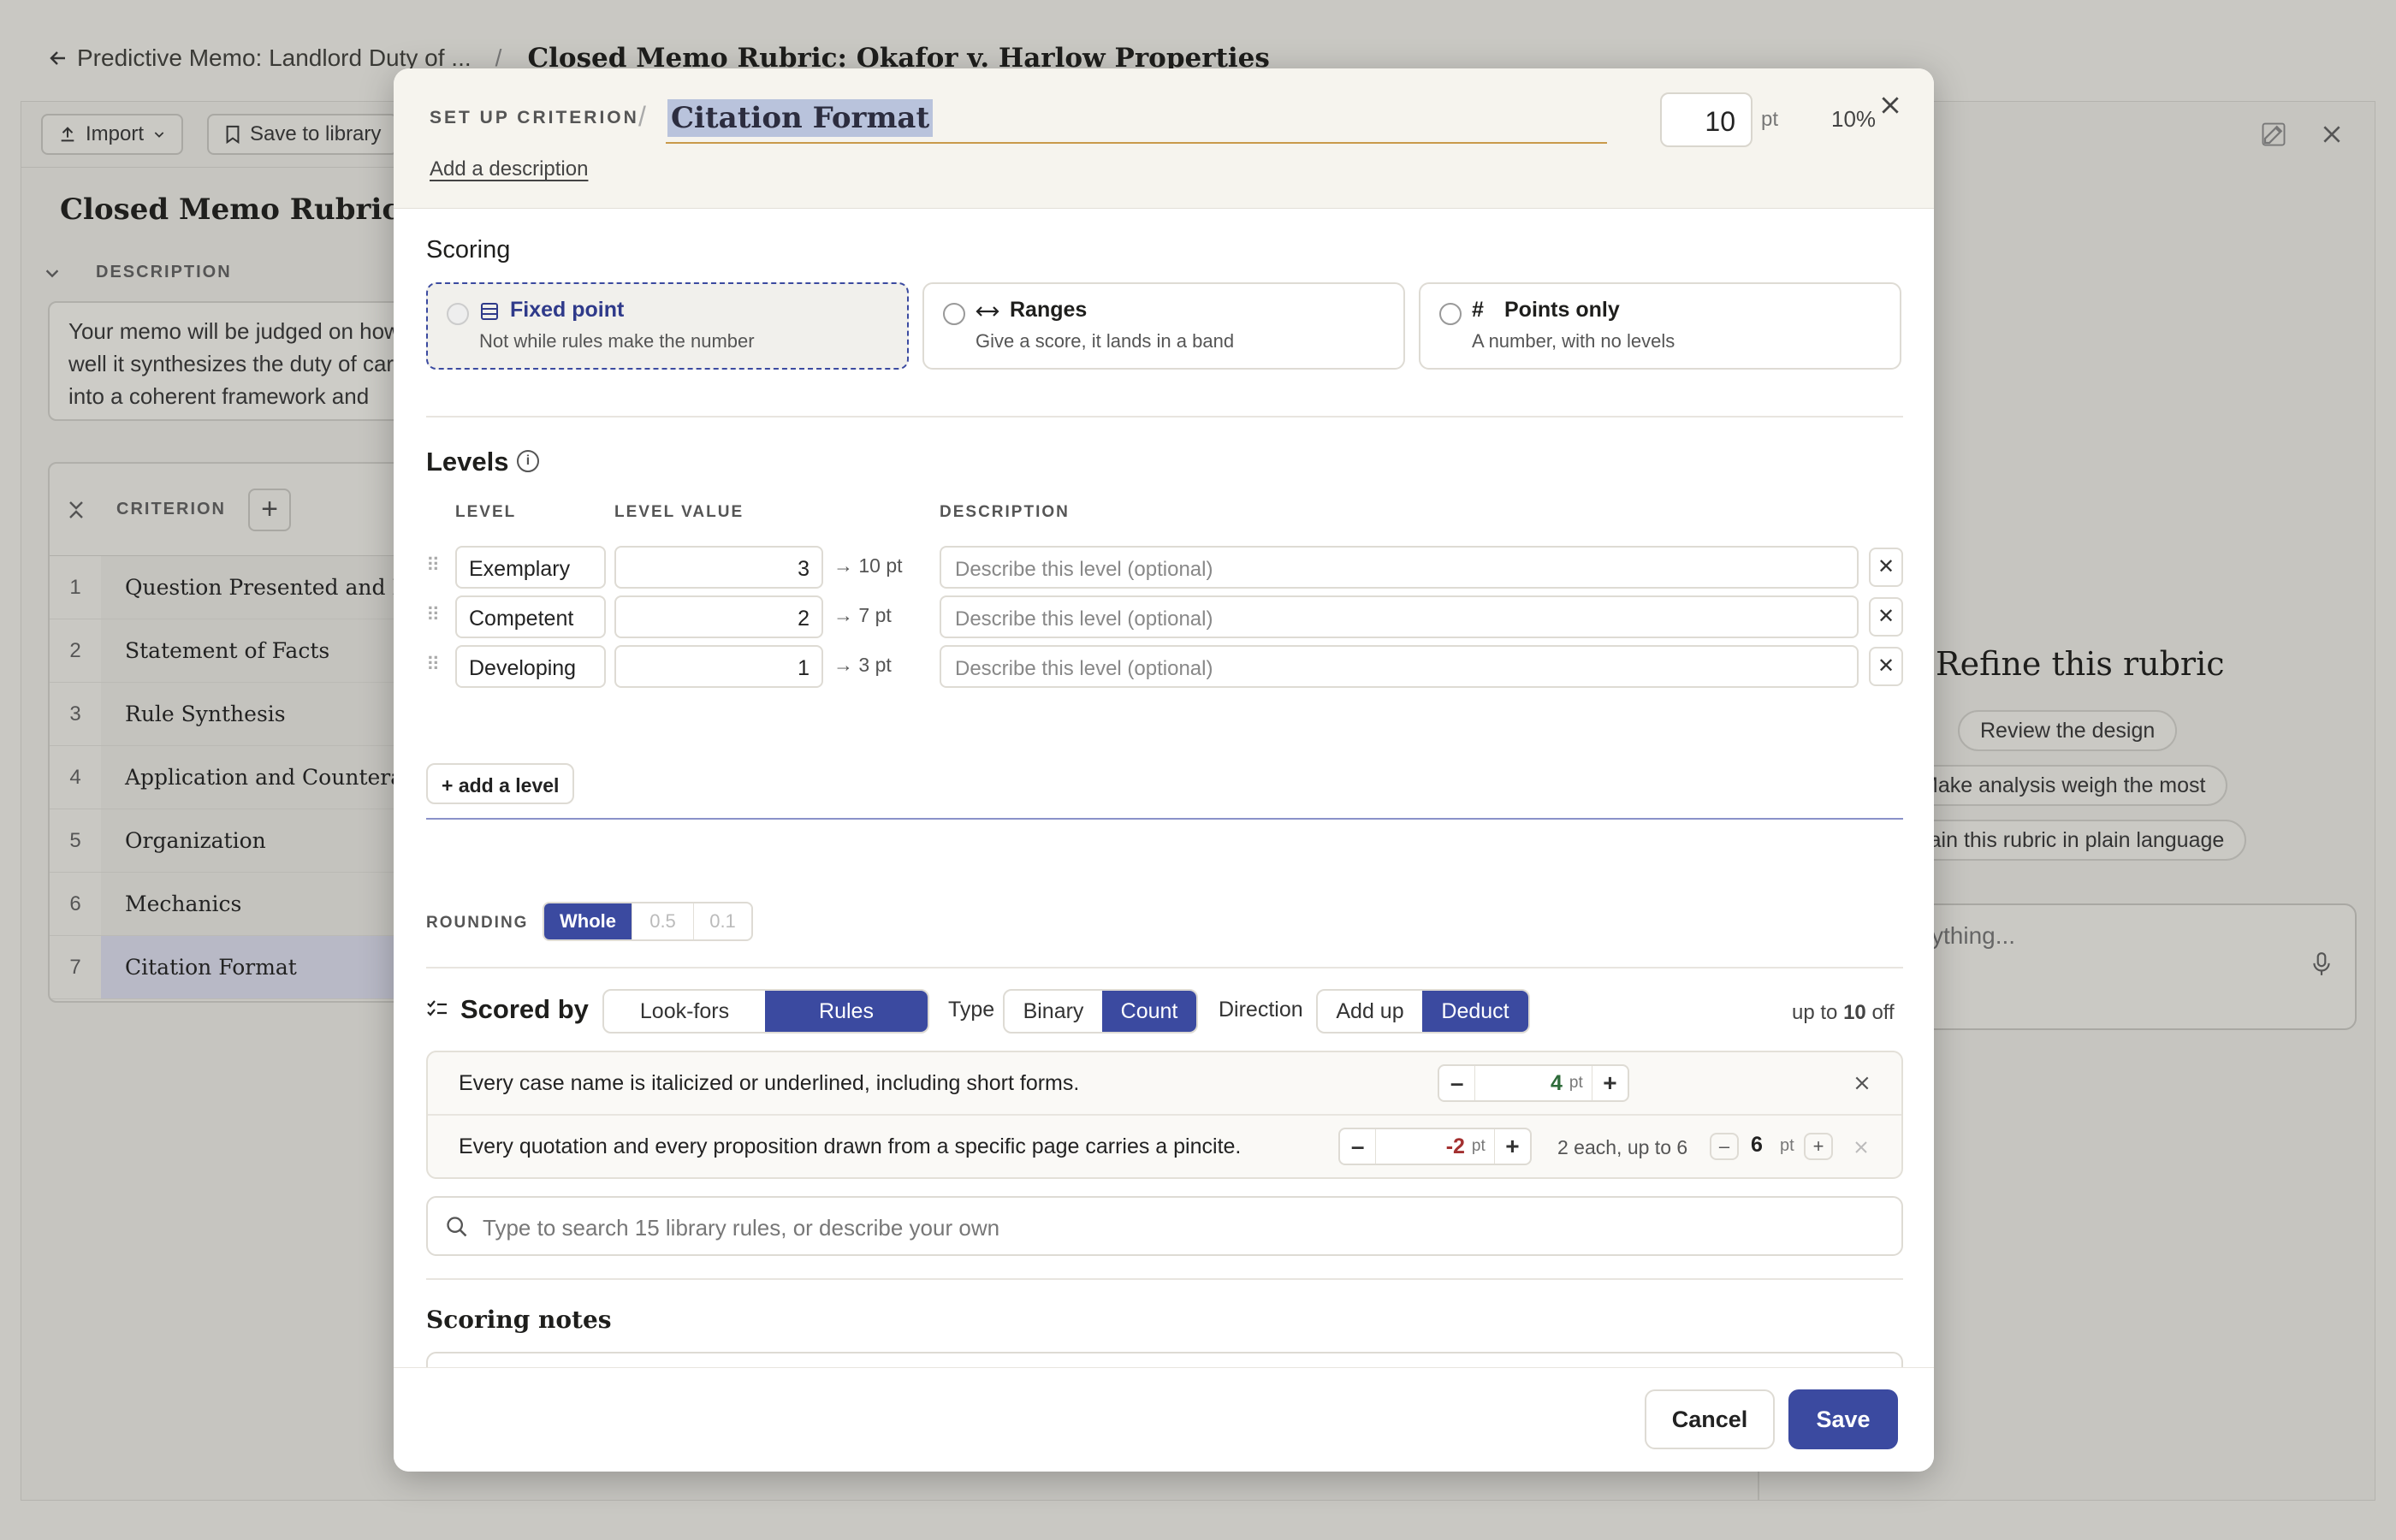 This screenshot has height=1540, width=2396. I want to click on level-name-input: Competent, so click(531, 616).